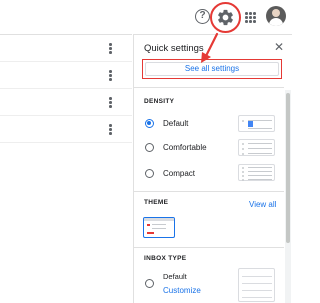  What do you see at coordinates (279, 47) in the screenshot?
I see `close-icon: ✕` at bounding box center [279, 47].